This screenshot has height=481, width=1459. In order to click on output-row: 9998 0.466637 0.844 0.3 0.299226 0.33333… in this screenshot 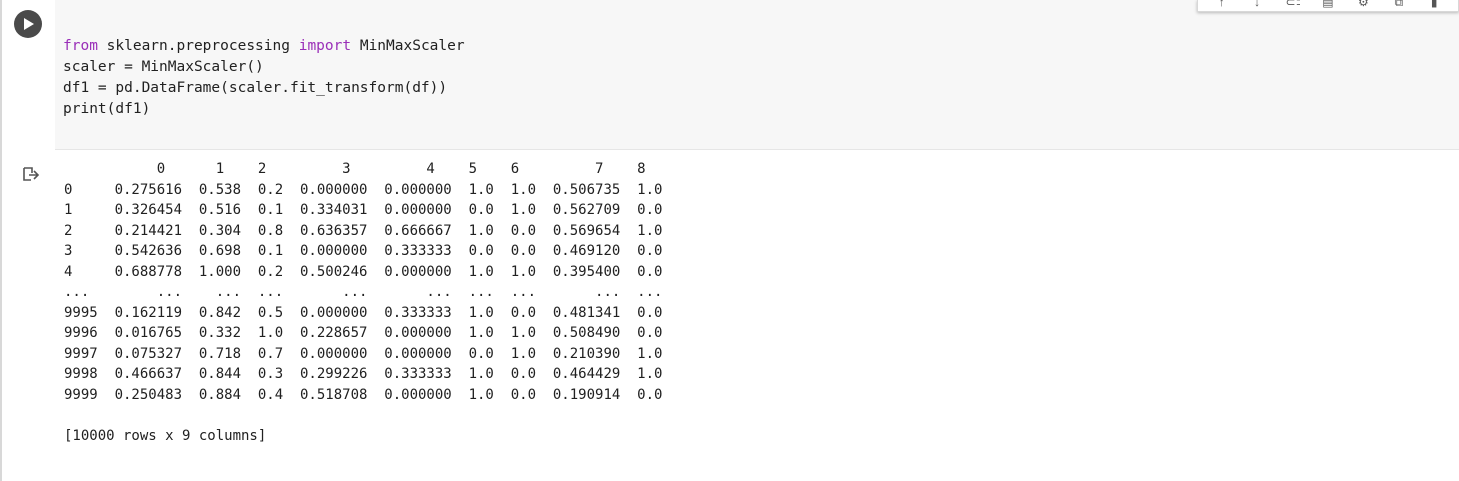, I will do `click(363, 374)`.